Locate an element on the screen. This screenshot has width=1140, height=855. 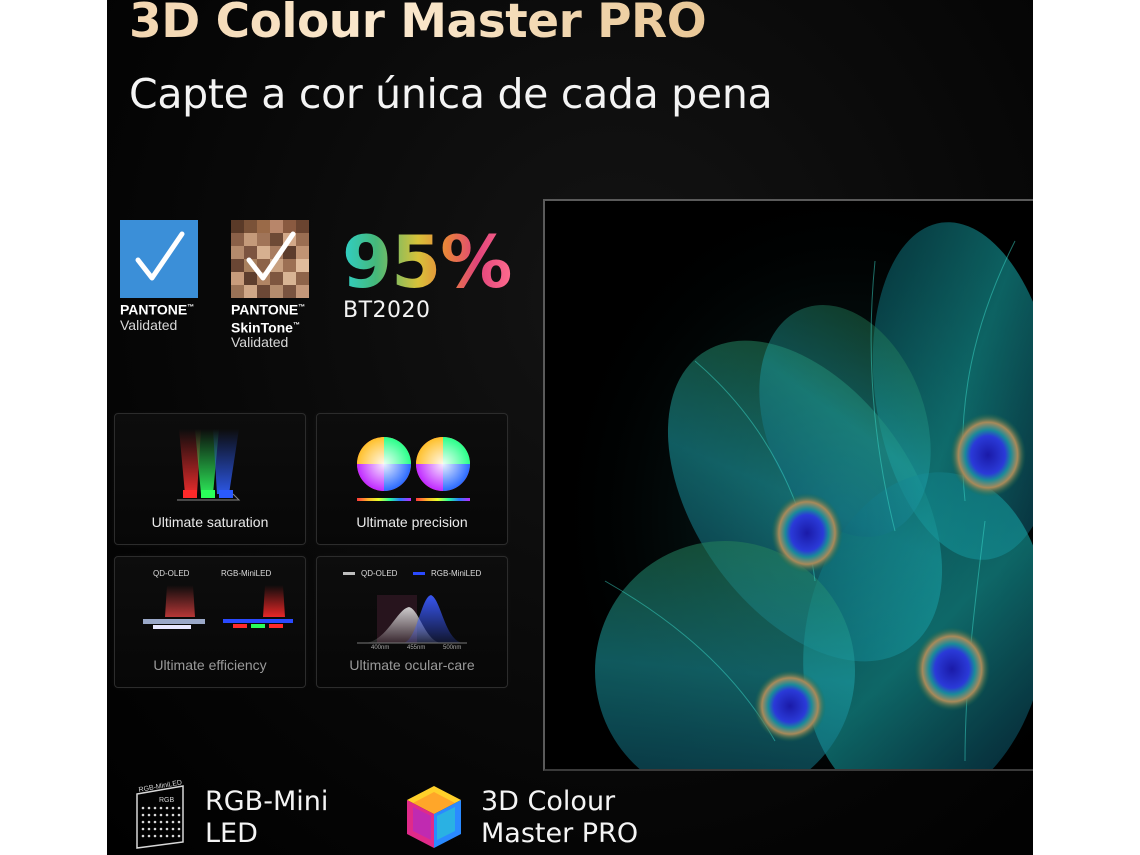
tile-ultimate-efficiency: QD-OLED RGB-MiniLED Ultimate efficiency is located at coordinates (210, 622).